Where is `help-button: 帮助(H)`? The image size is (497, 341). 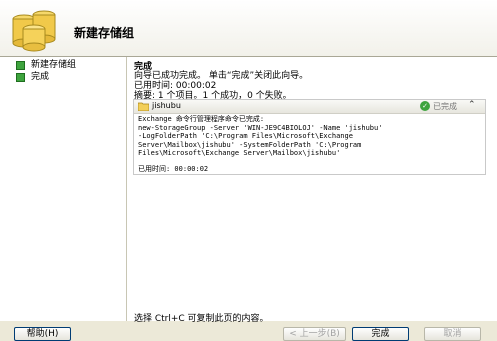 help-button: 帮助(H) is located at coordinates (42, 334).